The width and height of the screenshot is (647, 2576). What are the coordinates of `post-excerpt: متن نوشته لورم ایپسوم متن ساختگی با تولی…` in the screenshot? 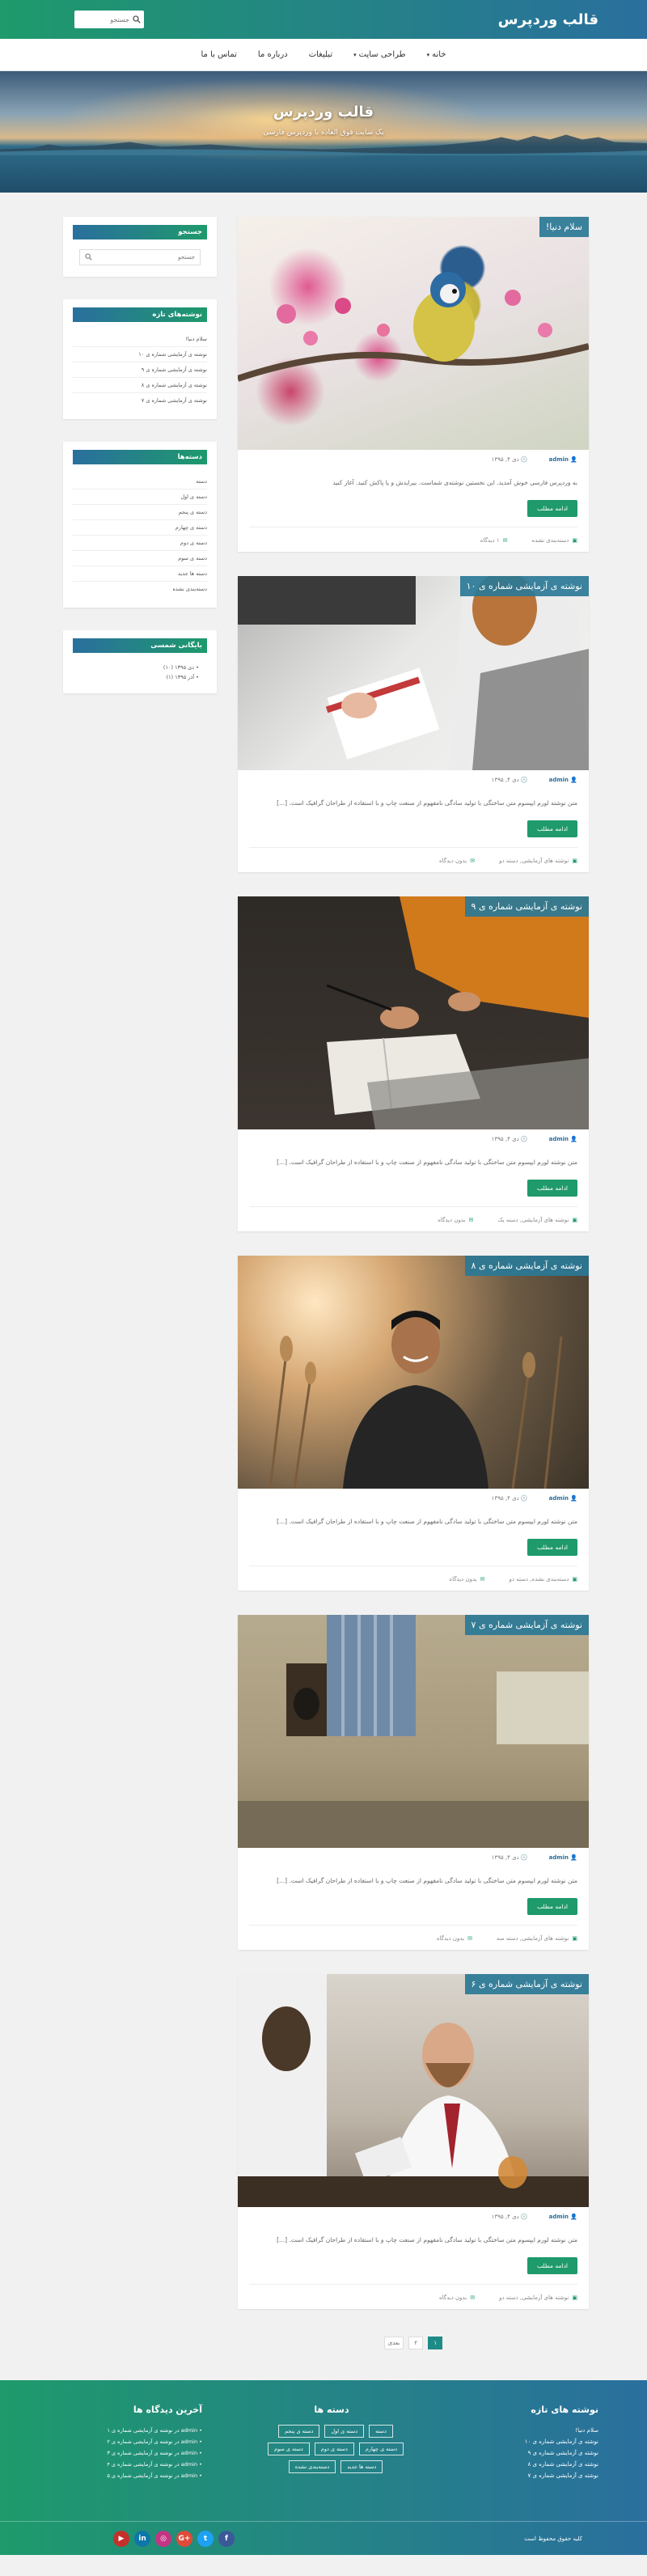 It's located at (427, 1521).